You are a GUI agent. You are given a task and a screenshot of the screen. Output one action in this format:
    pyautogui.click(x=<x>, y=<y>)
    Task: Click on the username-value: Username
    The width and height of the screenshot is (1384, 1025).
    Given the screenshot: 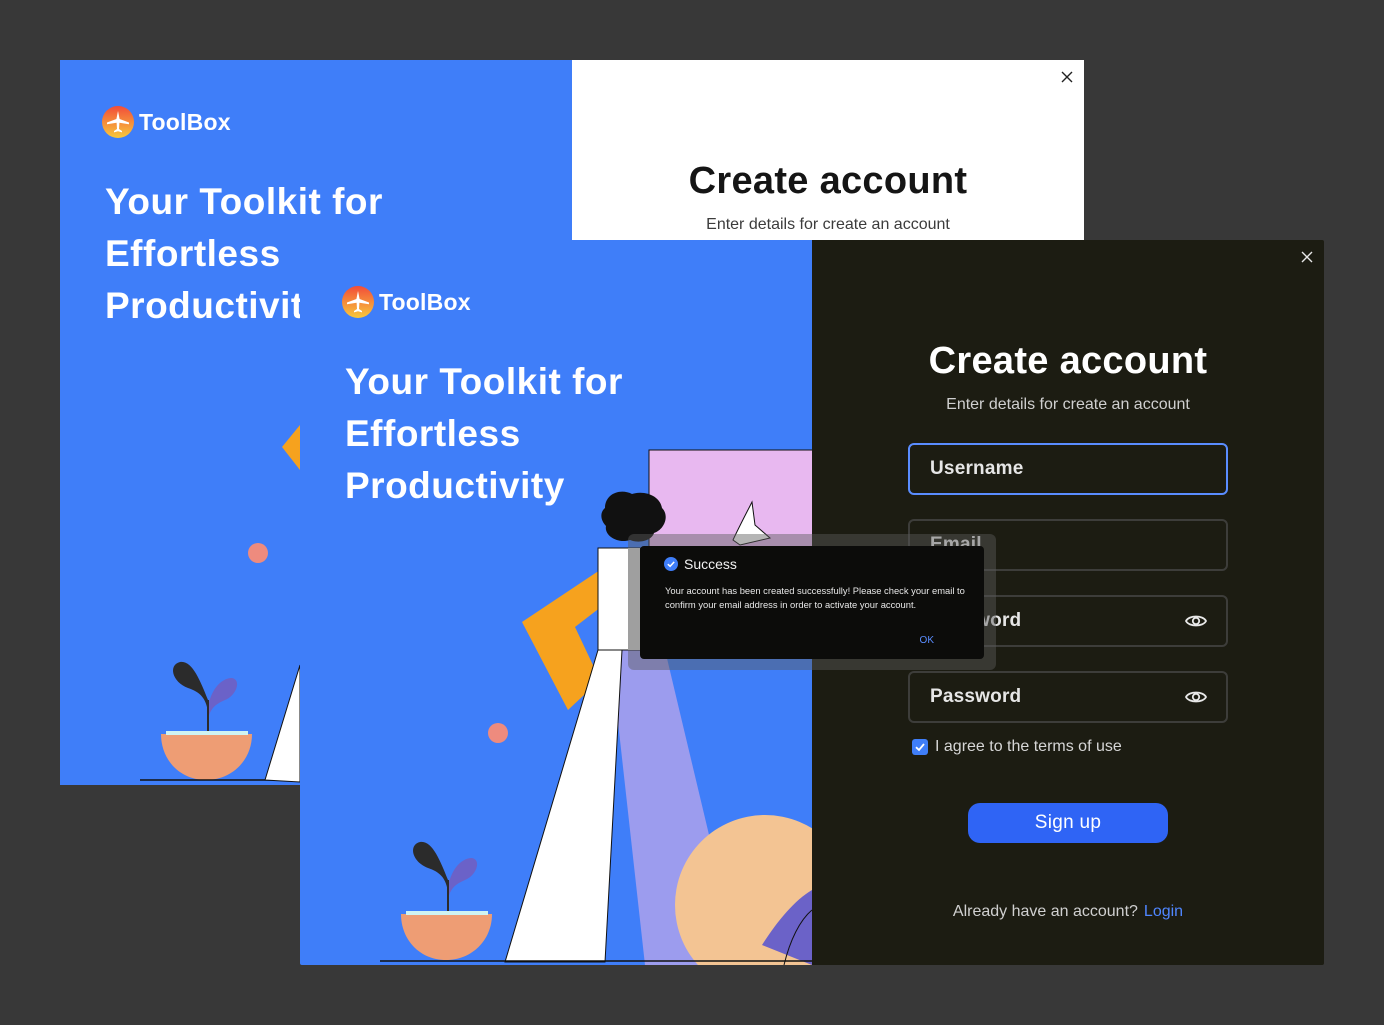 What is the action you would take?
    pyautogui.click(x=977, y=468)
    